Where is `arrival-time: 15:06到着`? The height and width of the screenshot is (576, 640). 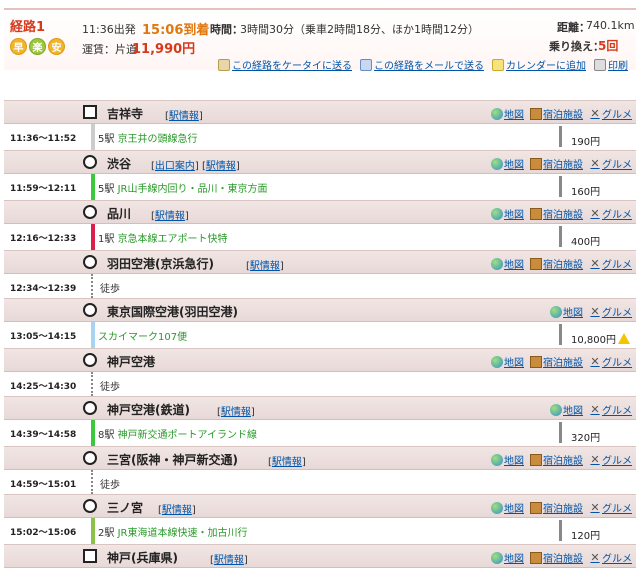
arrival-time: 15:06到着 is located at coordinates (176, 30).